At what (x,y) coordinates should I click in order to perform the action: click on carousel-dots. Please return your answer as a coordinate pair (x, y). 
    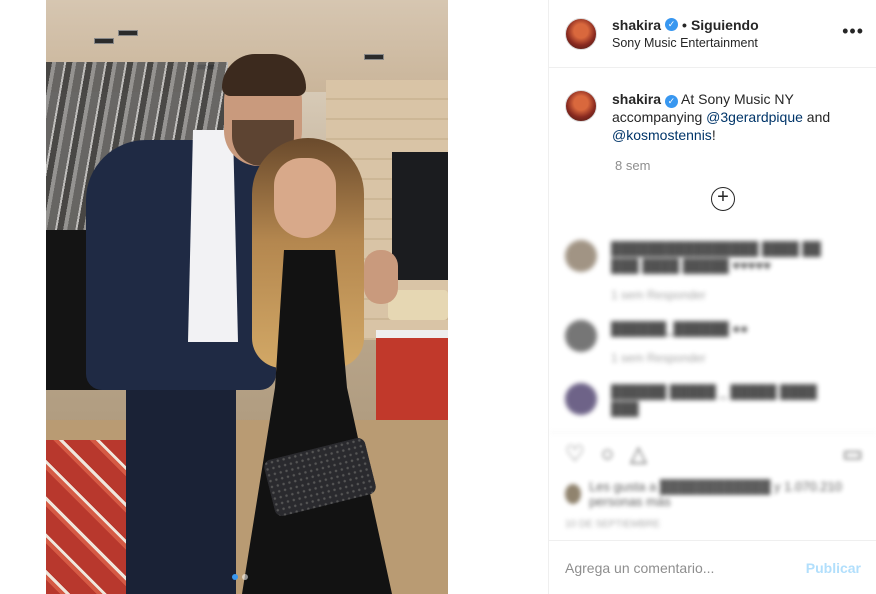
    Looking at the image, I should click on (240, 577).